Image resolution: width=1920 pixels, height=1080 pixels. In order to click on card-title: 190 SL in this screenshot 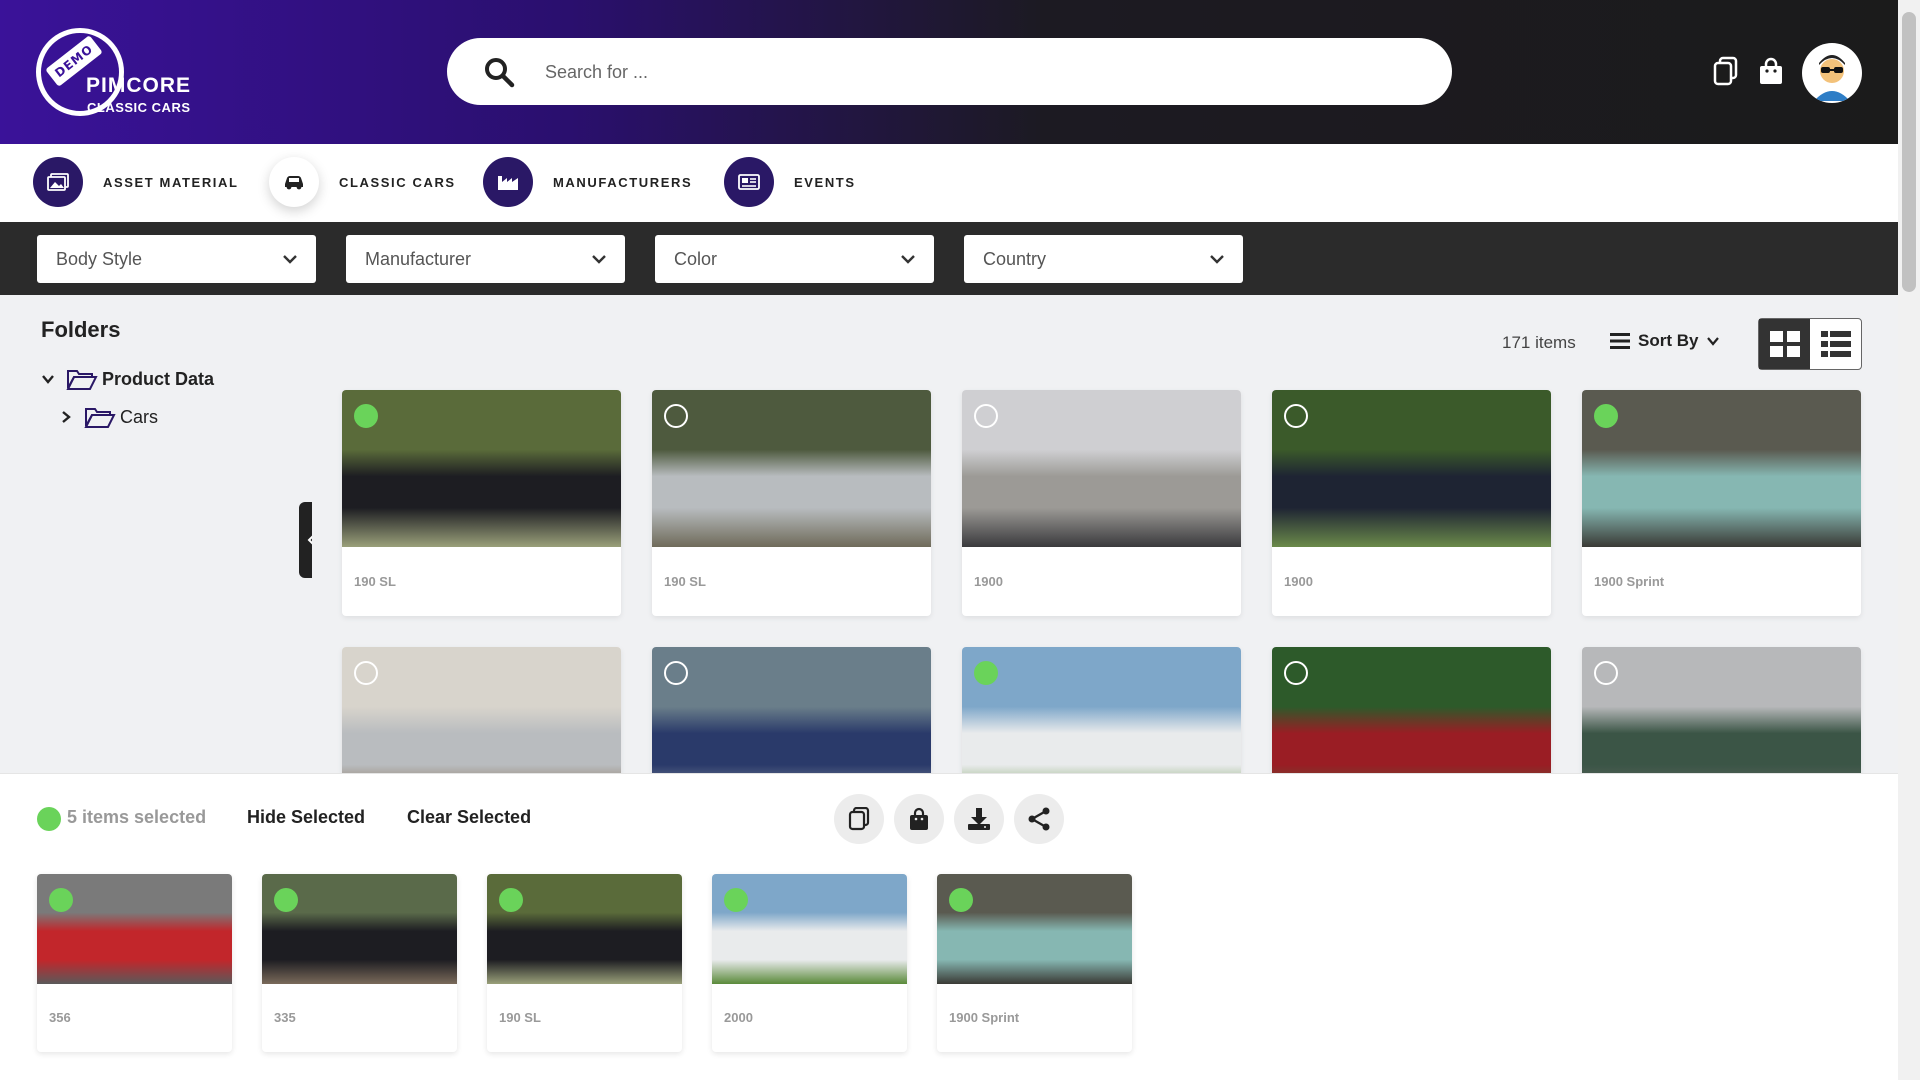, I will do `click(375, 581)`.